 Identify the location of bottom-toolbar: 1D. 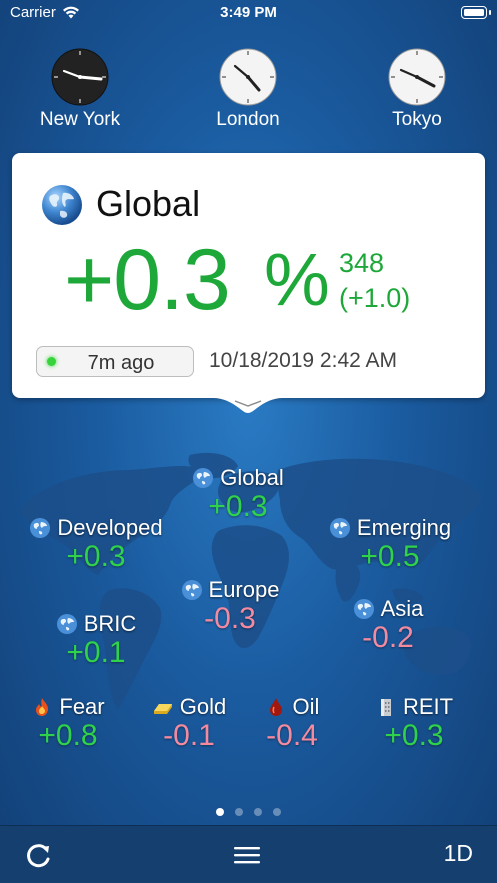
(248, 854).